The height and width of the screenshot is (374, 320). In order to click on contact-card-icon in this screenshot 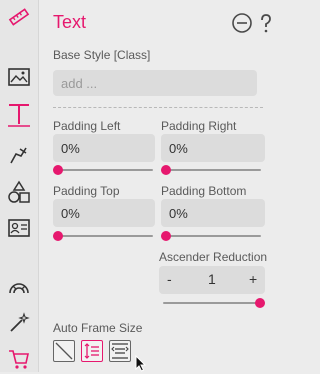, I will do `click(19, 228)`.